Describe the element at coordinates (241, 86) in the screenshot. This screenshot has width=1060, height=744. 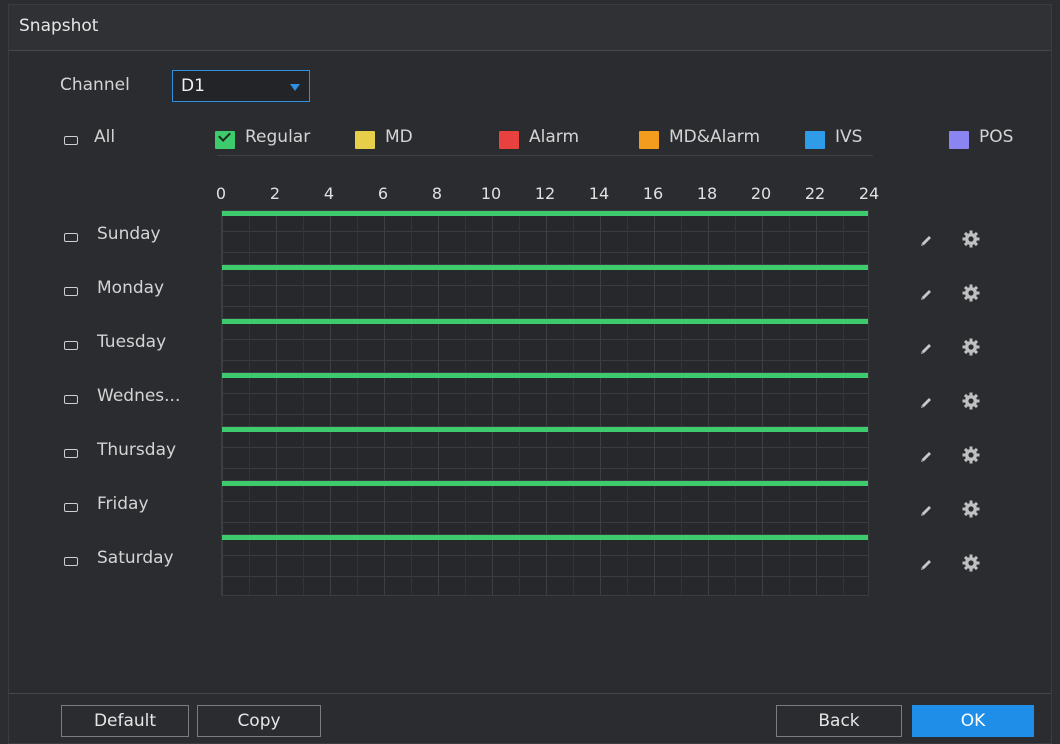
I see `channel-select: D1` at that location.